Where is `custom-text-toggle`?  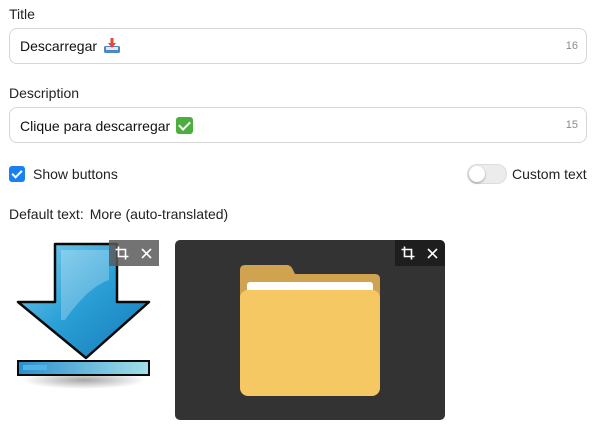
custom-text-toggle is located at coordinates (487, 174).